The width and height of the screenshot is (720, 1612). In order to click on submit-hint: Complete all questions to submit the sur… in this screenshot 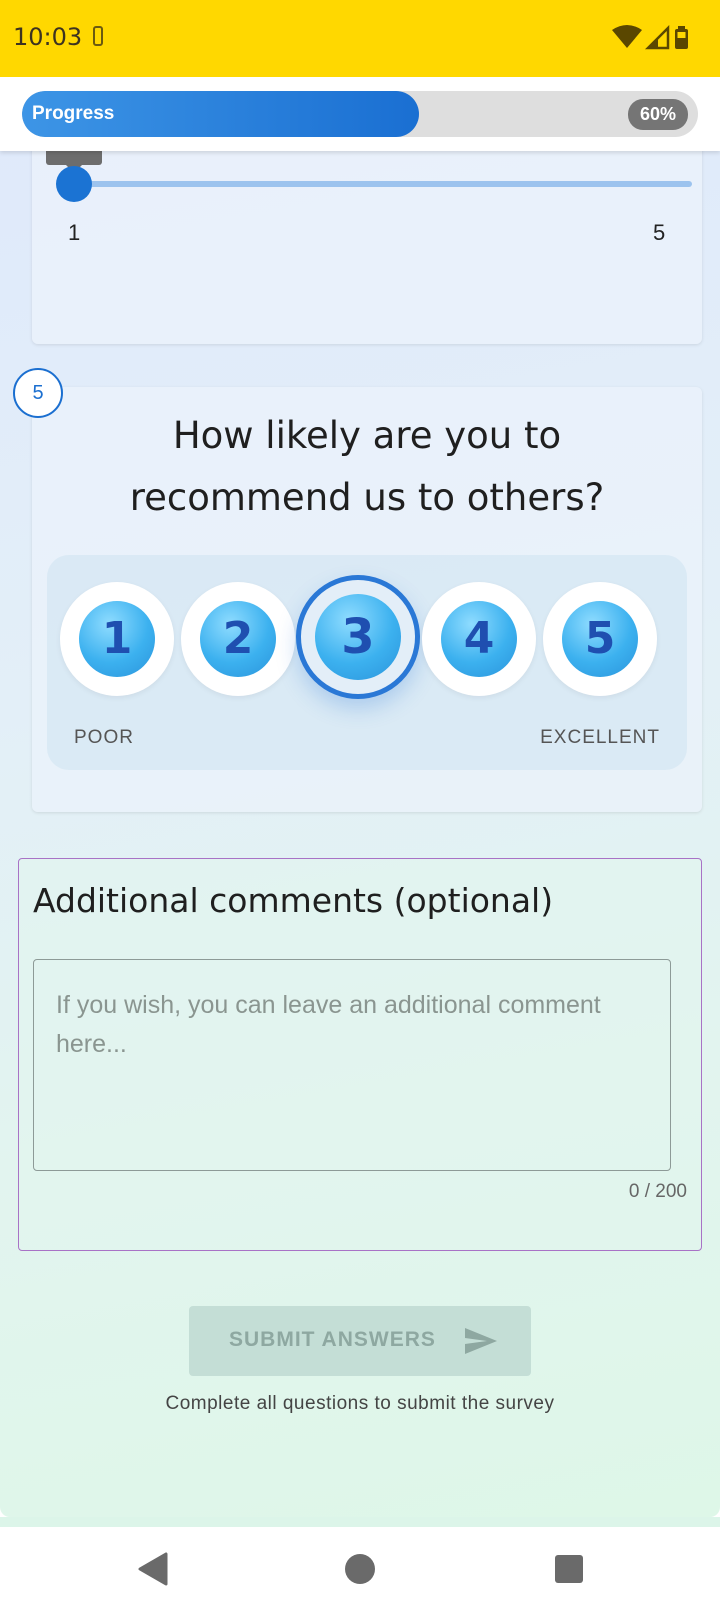, I will do `click(360, 1403)`.